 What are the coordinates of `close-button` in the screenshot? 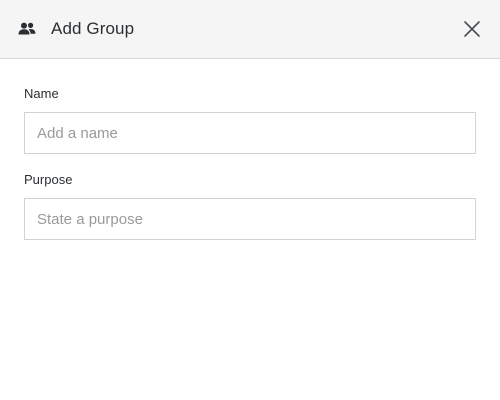 It's located at (472, 29).